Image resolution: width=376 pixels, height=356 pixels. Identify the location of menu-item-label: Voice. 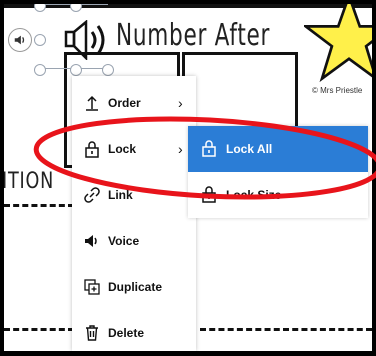
(124, 241).